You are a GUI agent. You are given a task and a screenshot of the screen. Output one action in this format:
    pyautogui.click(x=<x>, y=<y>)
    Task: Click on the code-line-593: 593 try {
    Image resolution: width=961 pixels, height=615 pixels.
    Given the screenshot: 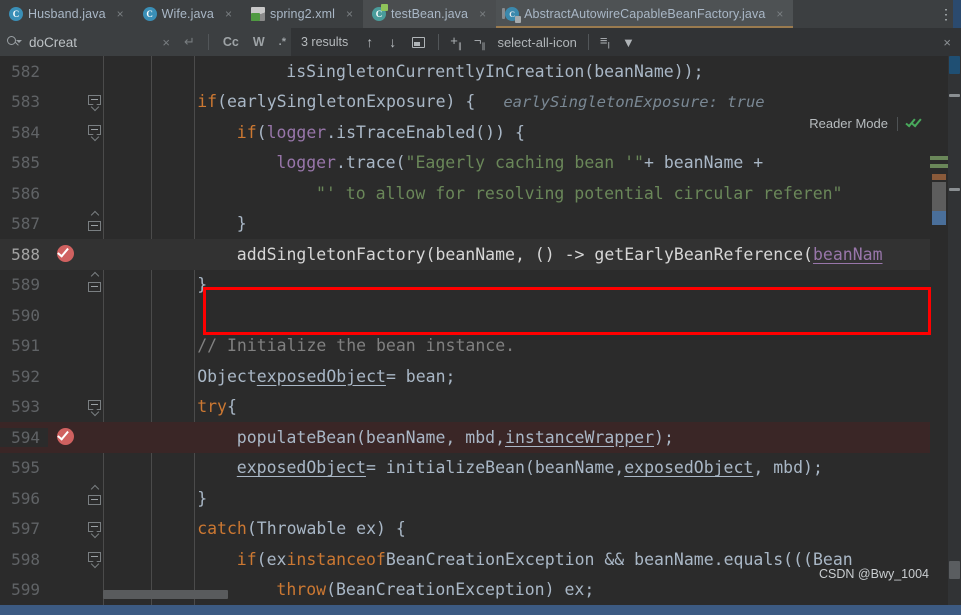 What is the action you would take?
    pyautogui.click(x=480, y=407)
    